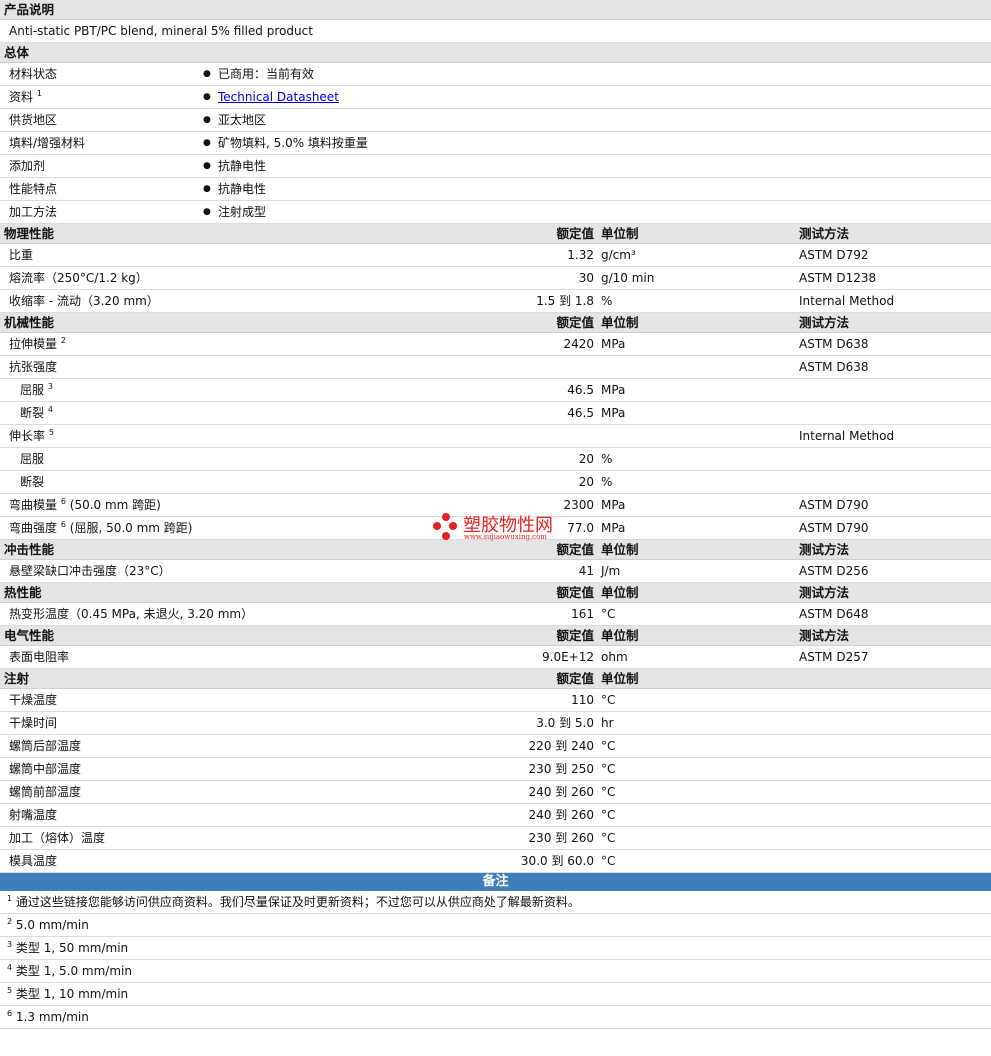  I want to click on label-text: 干燥温度, so click(33, 700).